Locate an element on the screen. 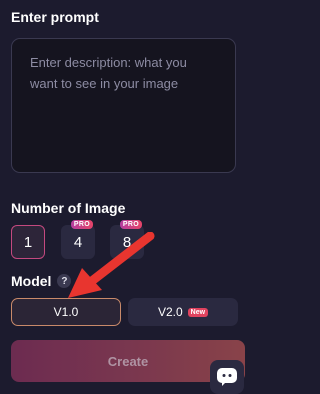 The height and width of the screenshot is (394, 320). model-v1-label: V1.0 is located at coordinates (66, 312).